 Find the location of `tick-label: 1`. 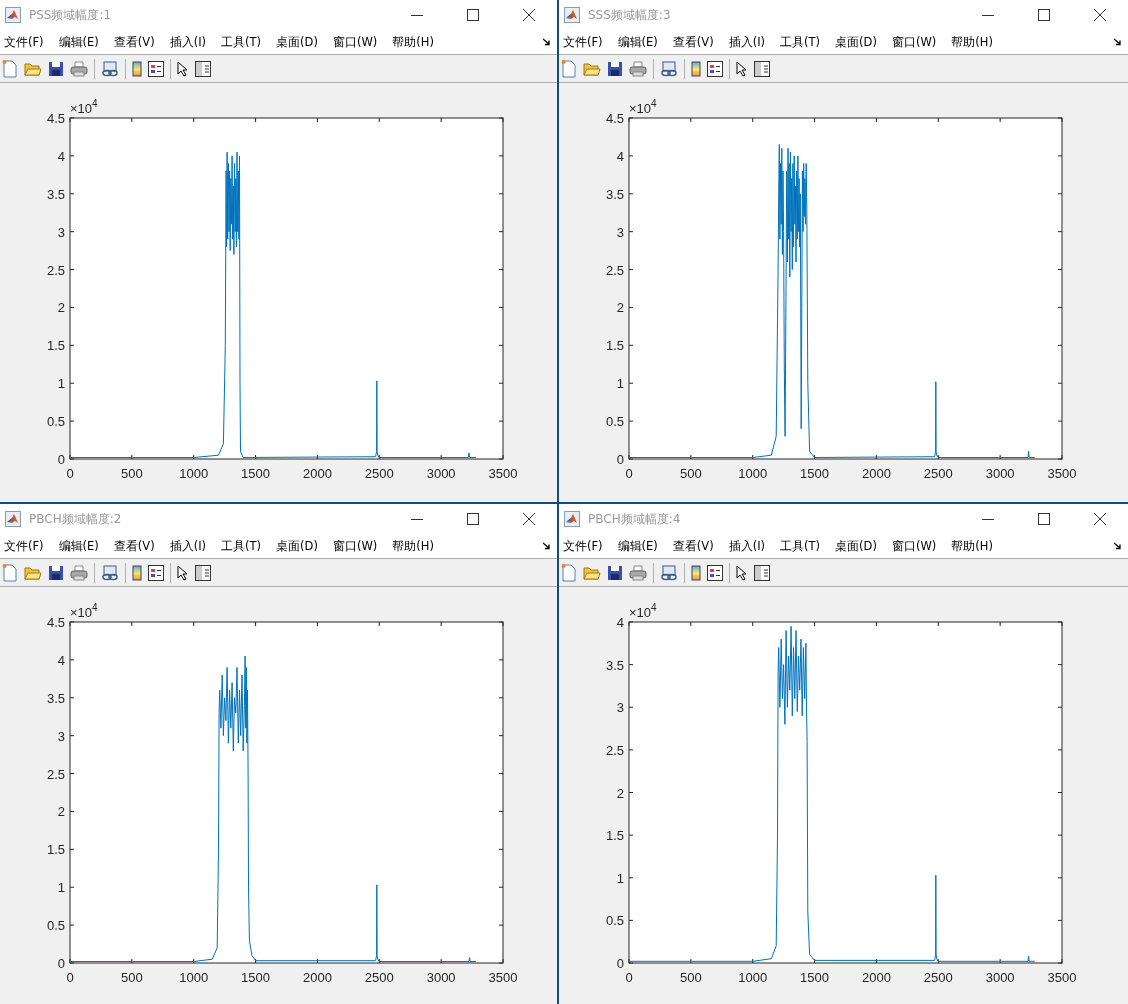

tick-label: 1 is located at coordinates (61, 384).